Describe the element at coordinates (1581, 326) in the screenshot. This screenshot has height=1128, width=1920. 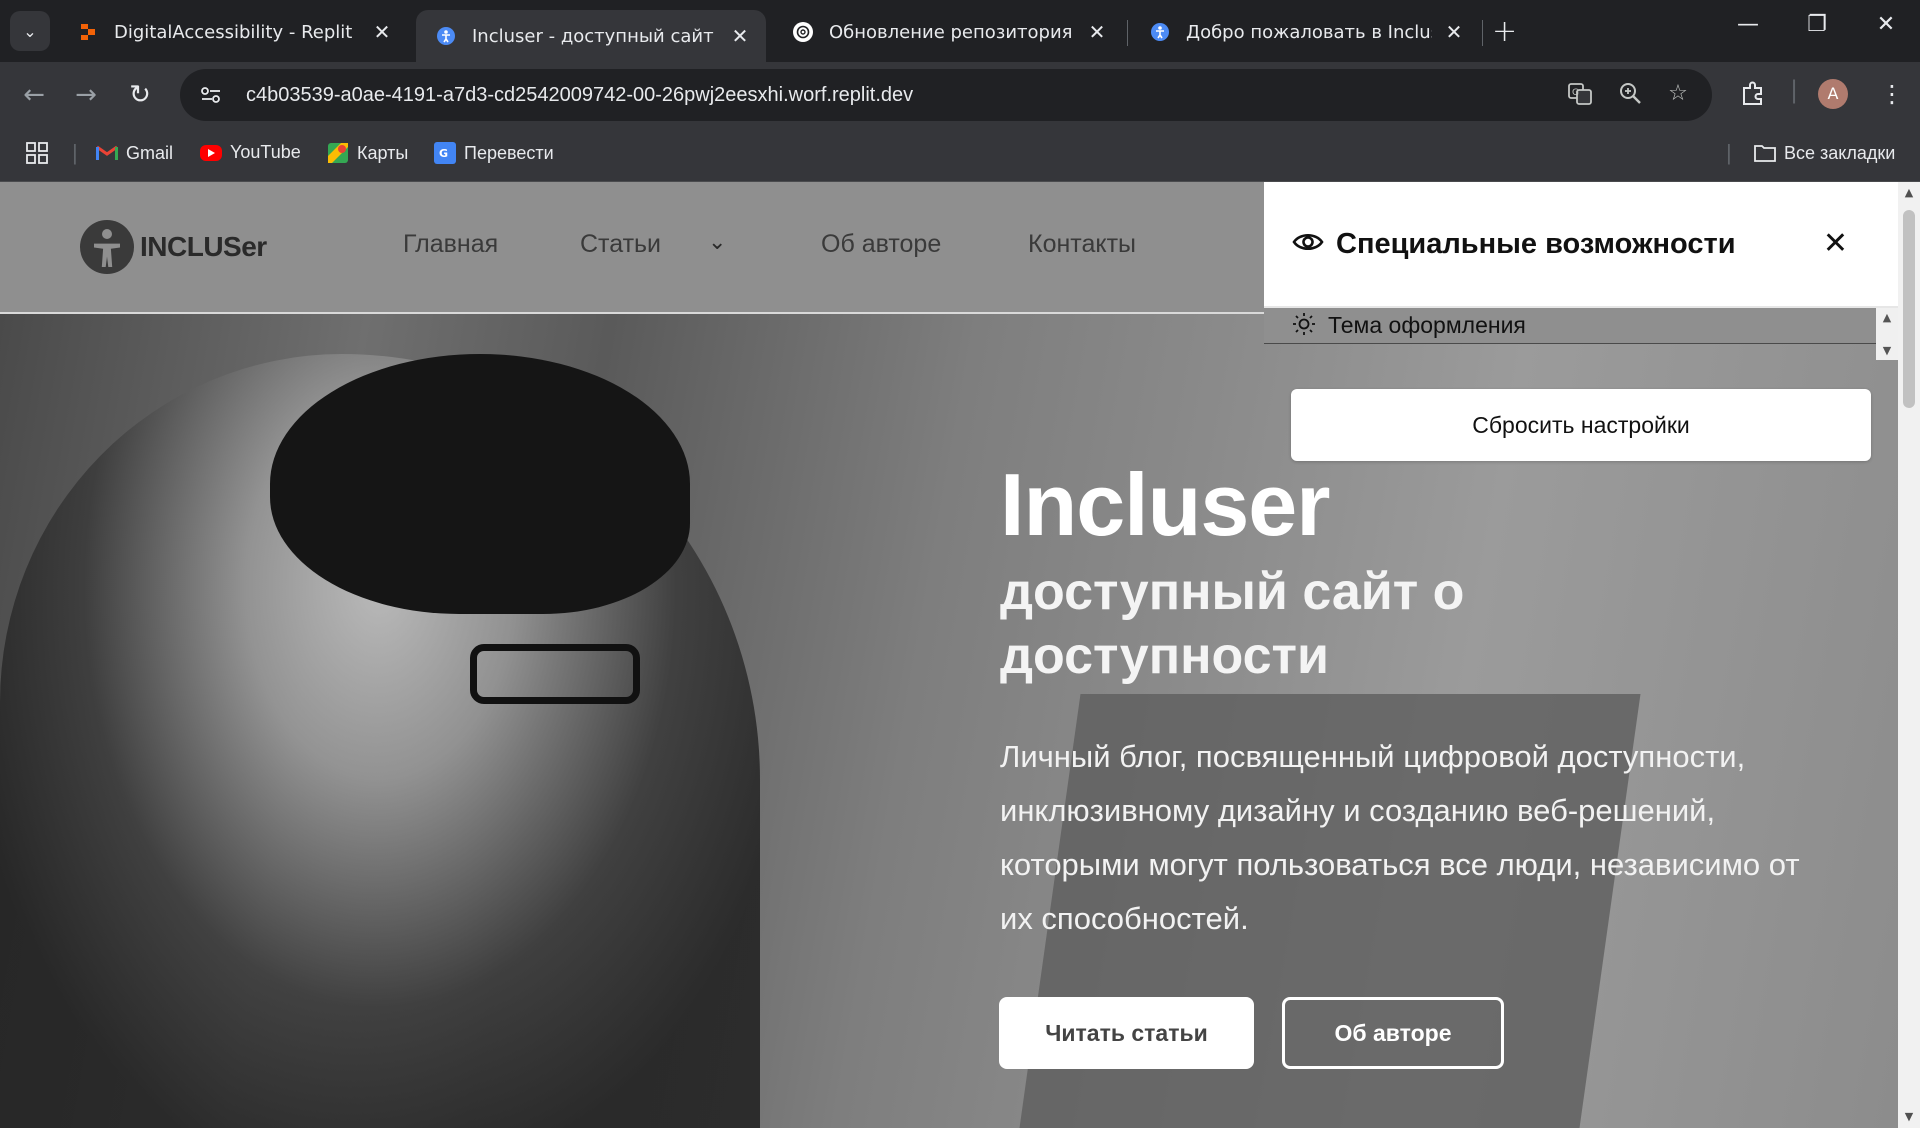
I see `theme-section: Тема оформления` at that location.